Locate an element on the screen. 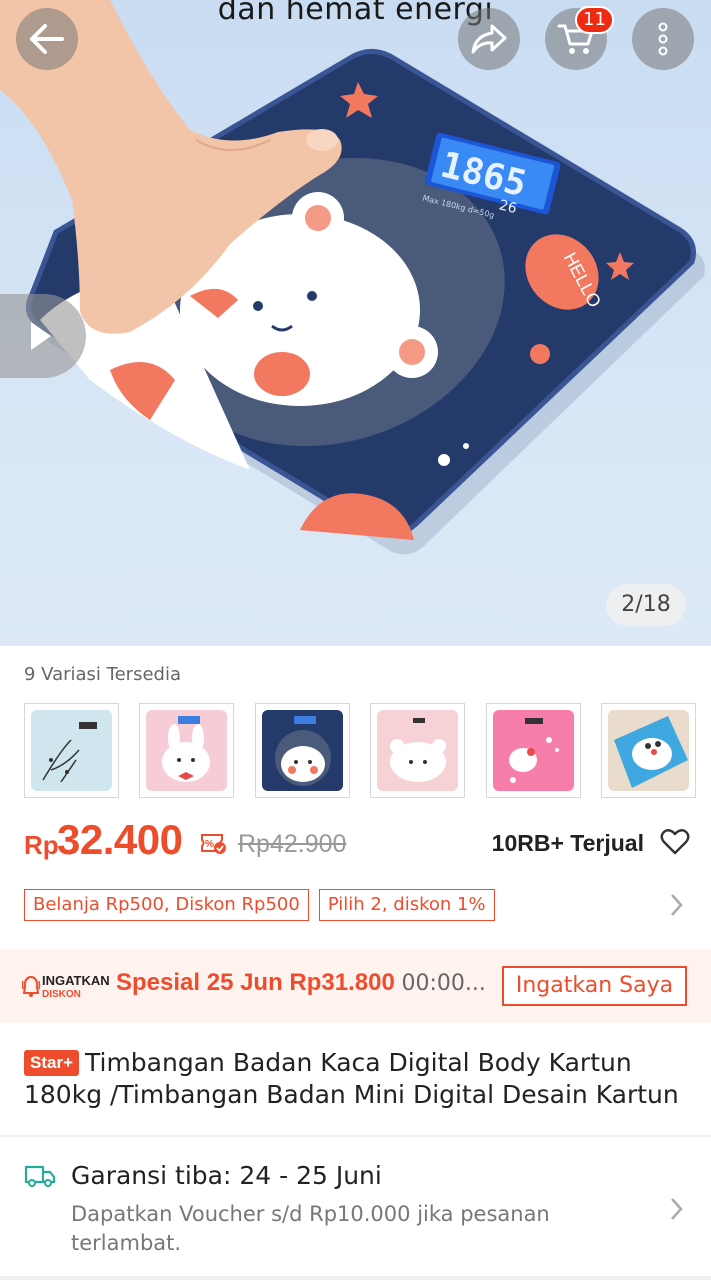 This screenshot has width=711, height=1280. more-vertical-icon is located at coordinates (663, 39).